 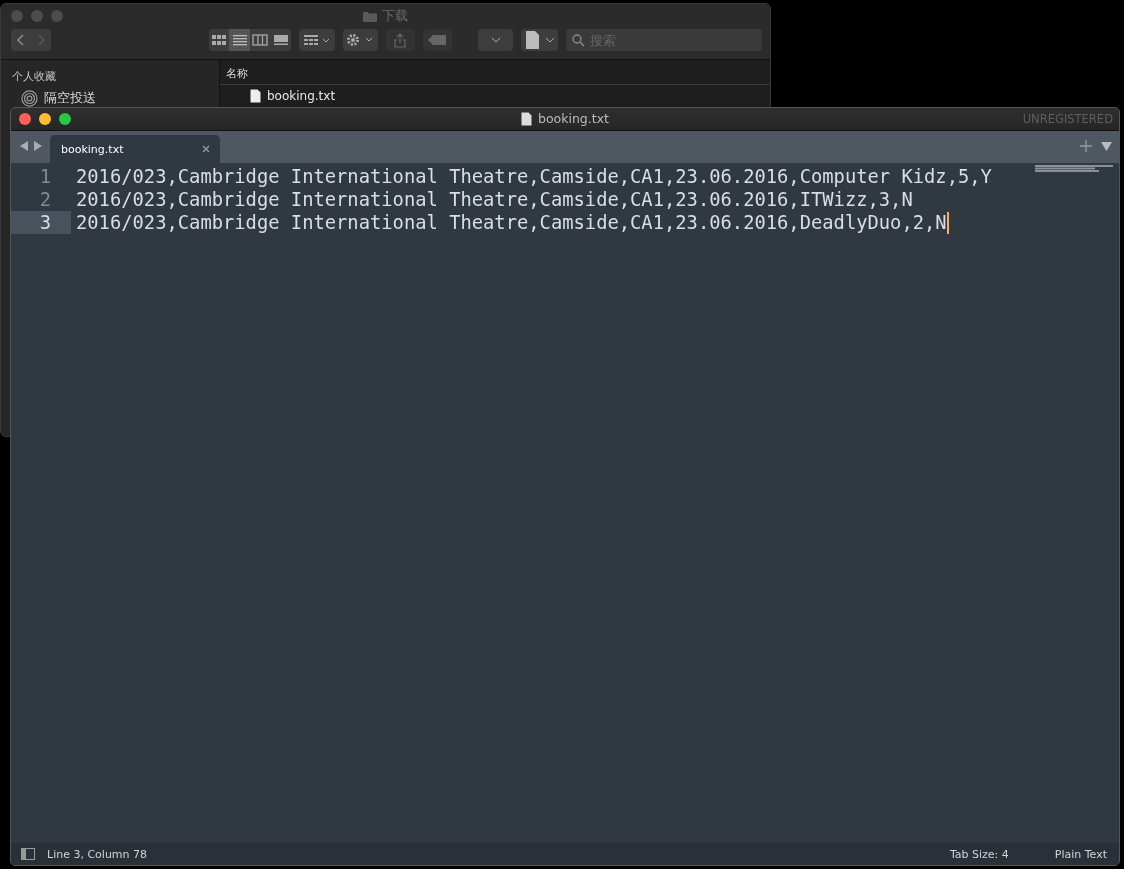 I want to click on close-button, so click(x=25, y=119).